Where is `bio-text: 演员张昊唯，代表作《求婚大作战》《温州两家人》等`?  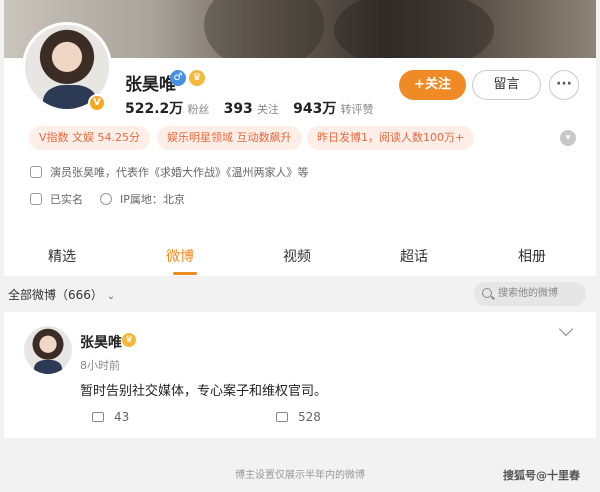 bio-text: 演员张昊唯，代表作《求婚大作战》《温州两家人》等 is located at coordinates (179, 172).